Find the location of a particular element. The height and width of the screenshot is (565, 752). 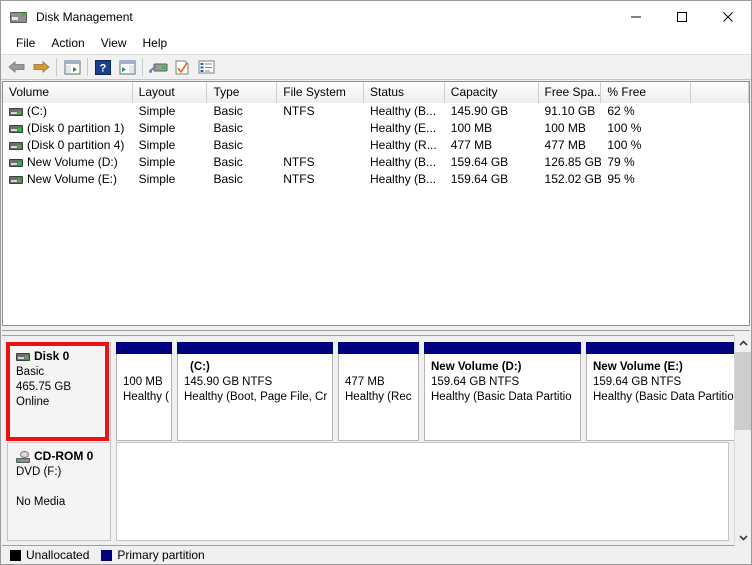

disk-line2: Basic is located at coordinates (30, 372).